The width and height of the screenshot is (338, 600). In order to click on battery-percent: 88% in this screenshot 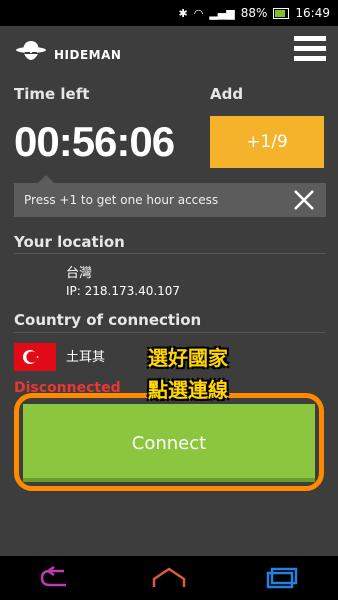, I will do `click(254, 13)`.